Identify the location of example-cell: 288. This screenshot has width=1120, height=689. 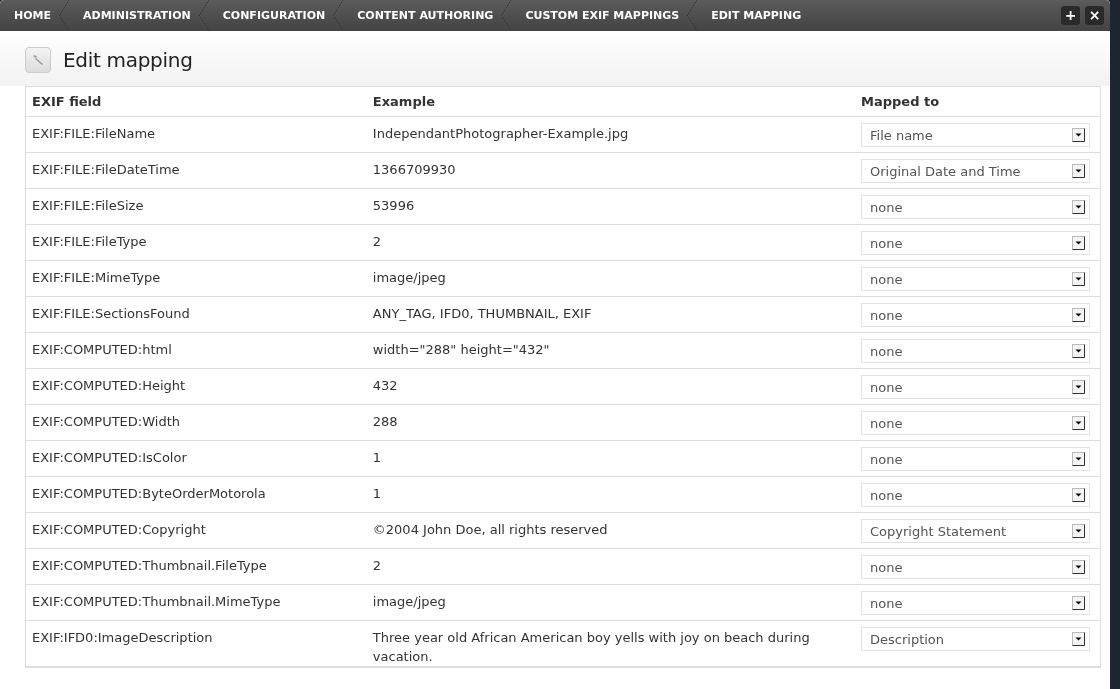
(608, 422).